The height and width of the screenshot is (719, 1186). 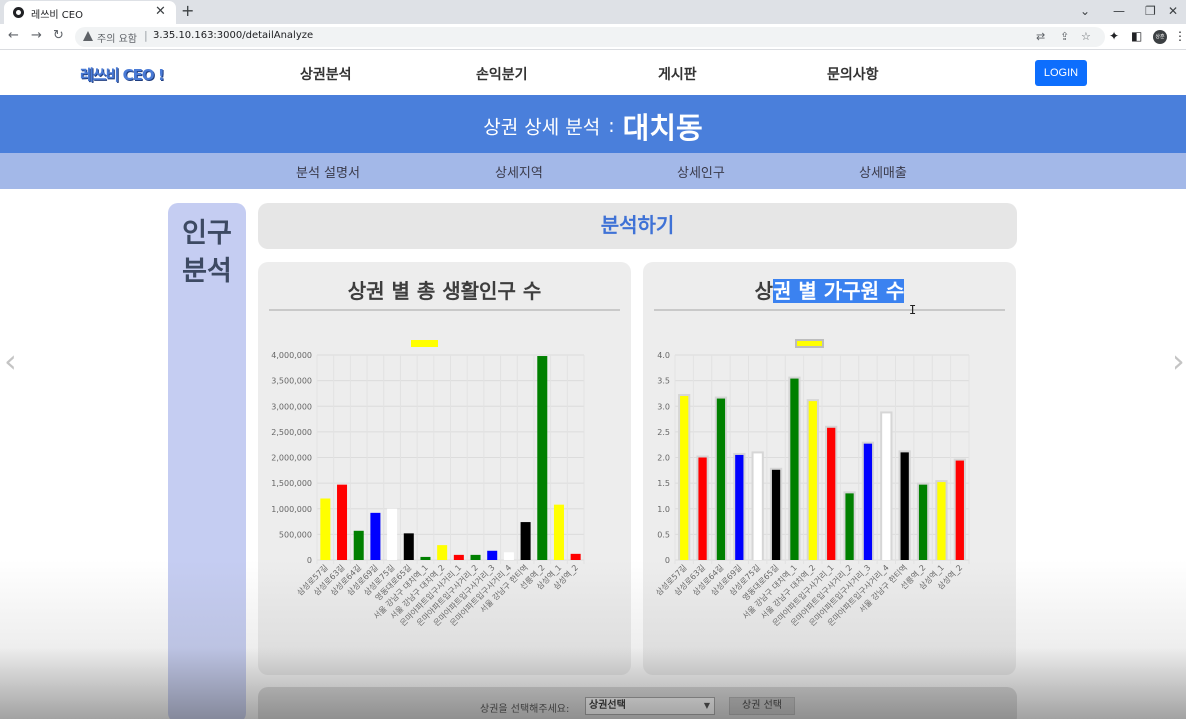 What do you see at coordinates (291, 355) in the screenshot?
I see `y-tick-label: 4,000,000` at bounding box center [291, 355].